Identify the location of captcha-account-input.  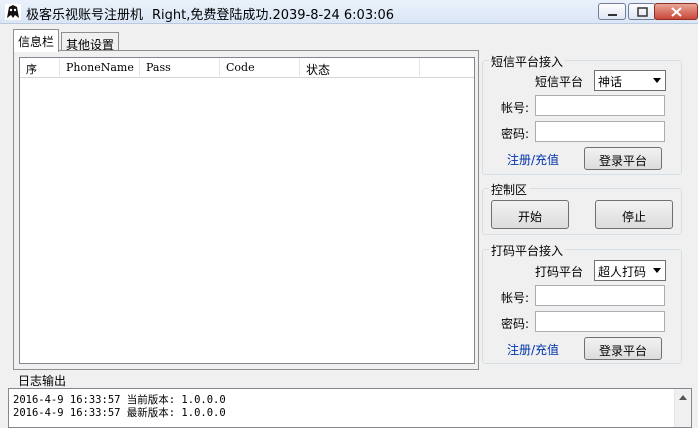
(600, 295).